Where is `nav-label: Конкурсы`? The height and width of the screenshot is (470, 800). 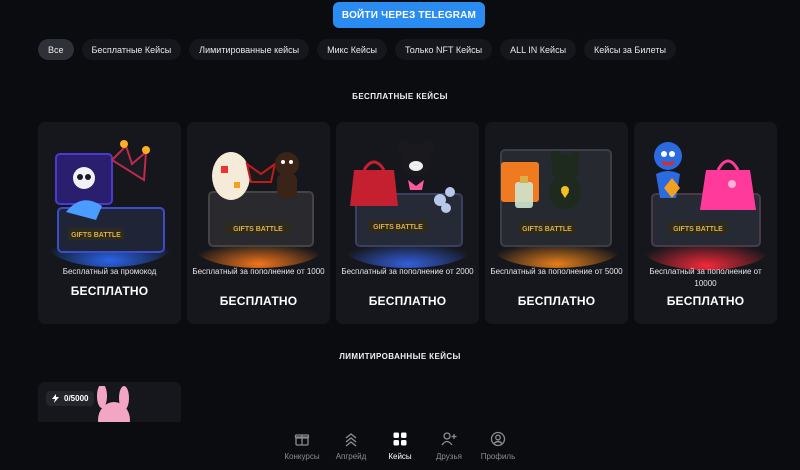
nav-label: Конкурсы is located at coordinates (302, 456).